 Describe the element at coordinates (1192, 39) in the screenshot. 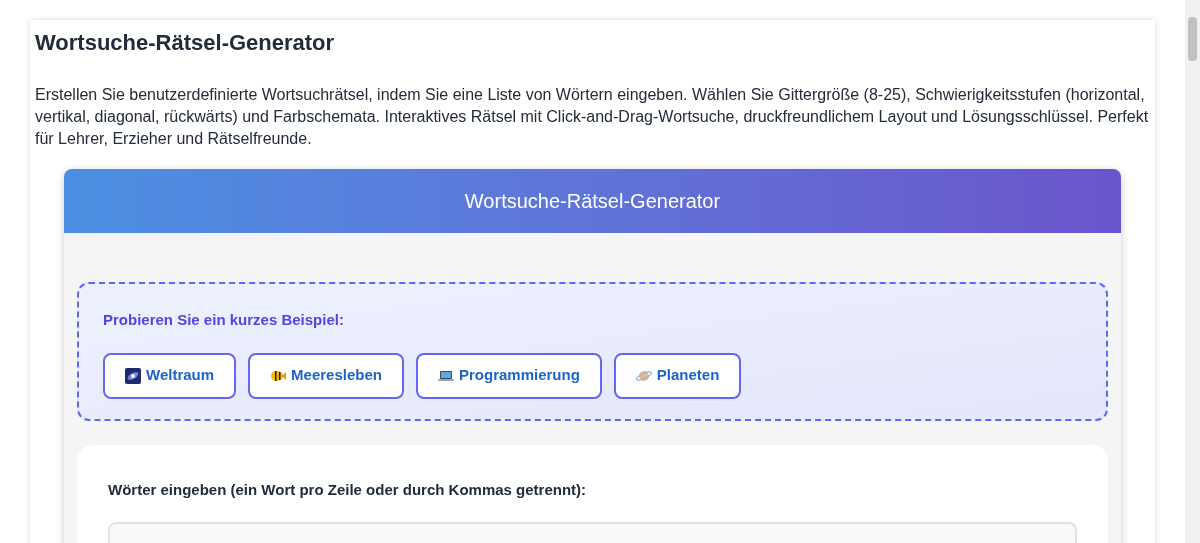

I see `scrollbar-thumb` at that location.